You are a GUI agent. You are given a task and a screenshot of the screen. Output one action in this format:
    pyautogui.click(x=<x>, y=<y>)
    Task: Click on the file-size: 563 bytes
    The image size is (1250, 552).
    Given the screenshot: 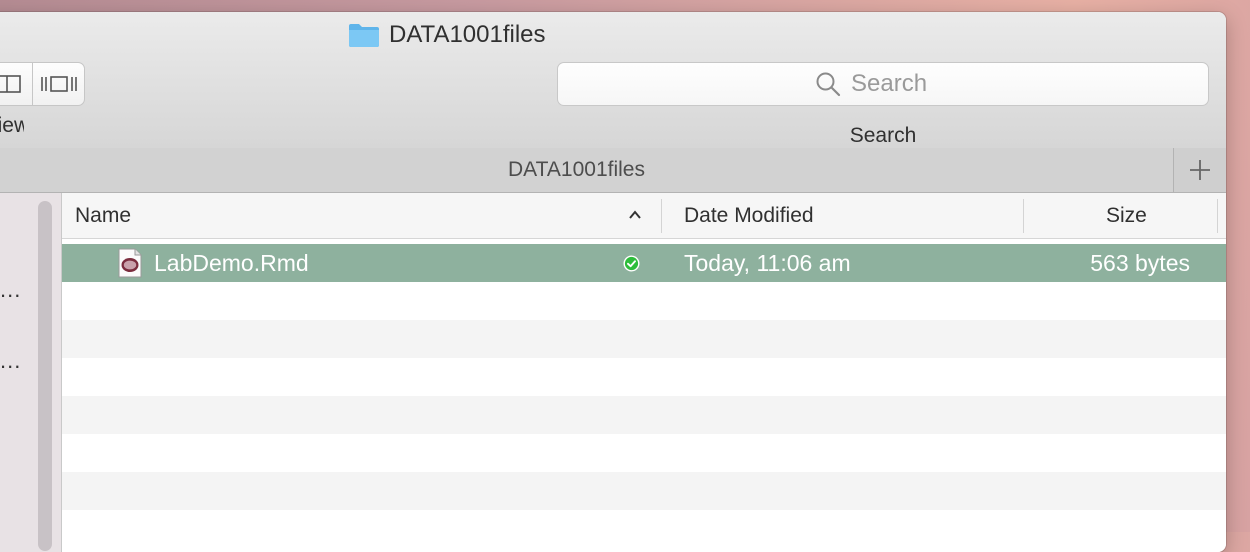 What is the action you would take?
    pyautogui.click(x=1140, y=263)
    